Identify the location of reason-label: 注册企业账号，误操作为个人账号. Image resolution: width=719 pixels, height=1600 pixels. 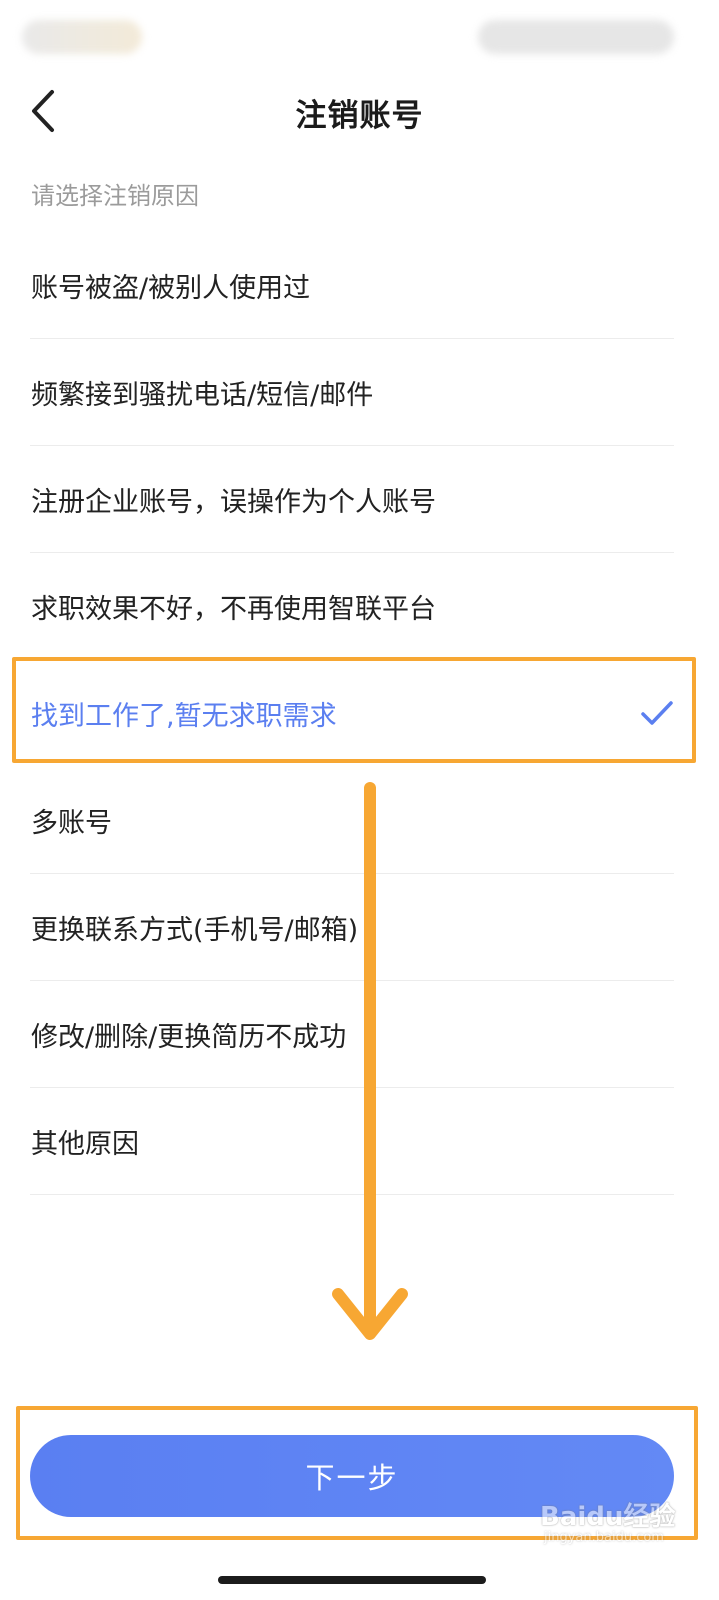
(233, 502).